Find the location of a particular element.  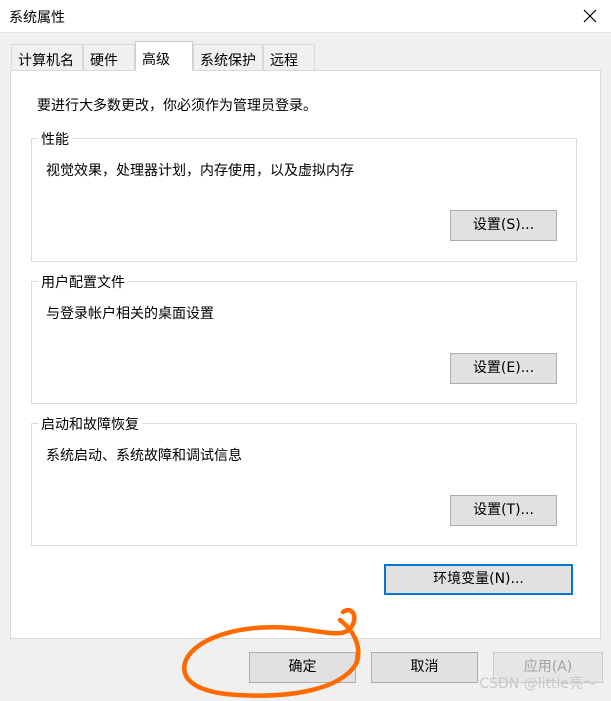

tab-remote: 远程 is located at coordinates (289, 57).